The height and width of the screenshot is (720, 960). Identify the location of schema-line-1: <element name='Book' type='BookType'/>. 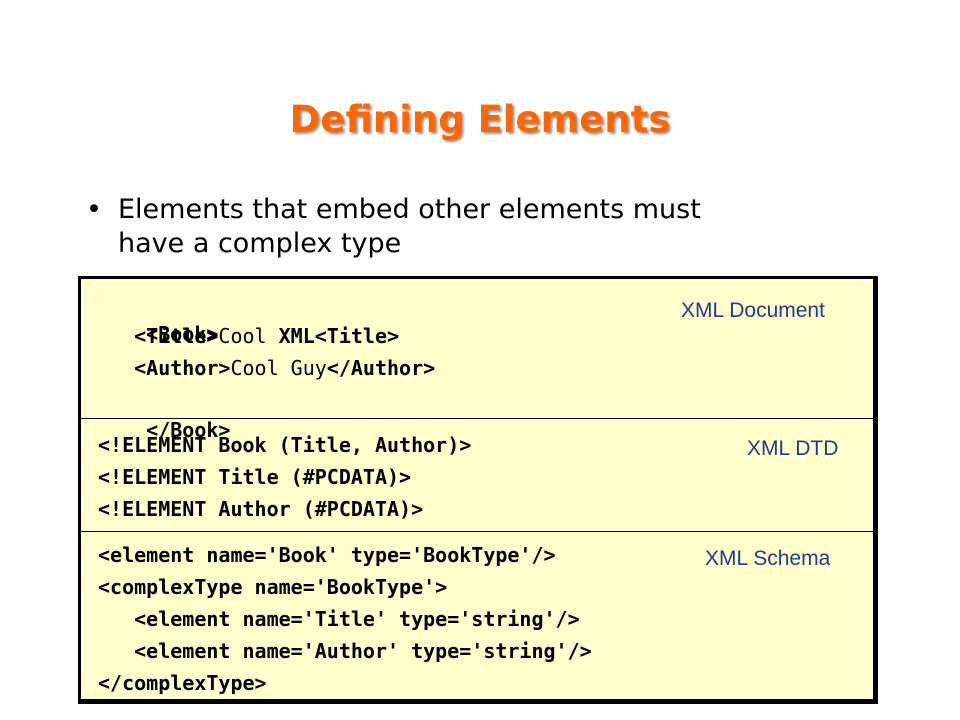
(327, 555).